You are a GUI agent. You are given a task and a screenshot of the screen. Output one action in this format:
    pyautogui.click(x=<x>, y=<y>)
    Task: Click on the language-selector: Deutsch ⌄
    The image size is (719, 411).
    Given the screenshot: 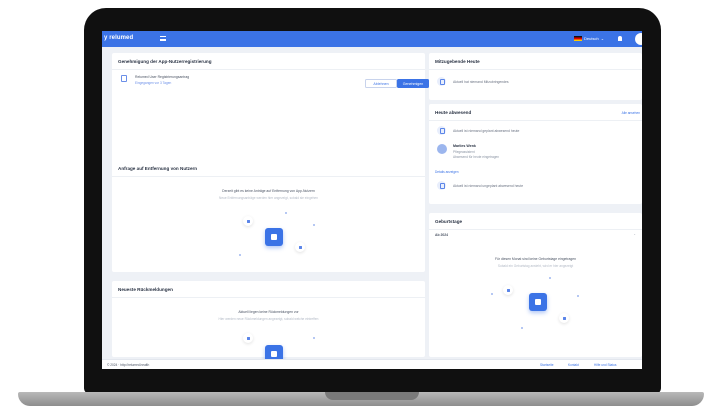 What is the action you would take?
    pyautogui.click(x=589, y=38)
    